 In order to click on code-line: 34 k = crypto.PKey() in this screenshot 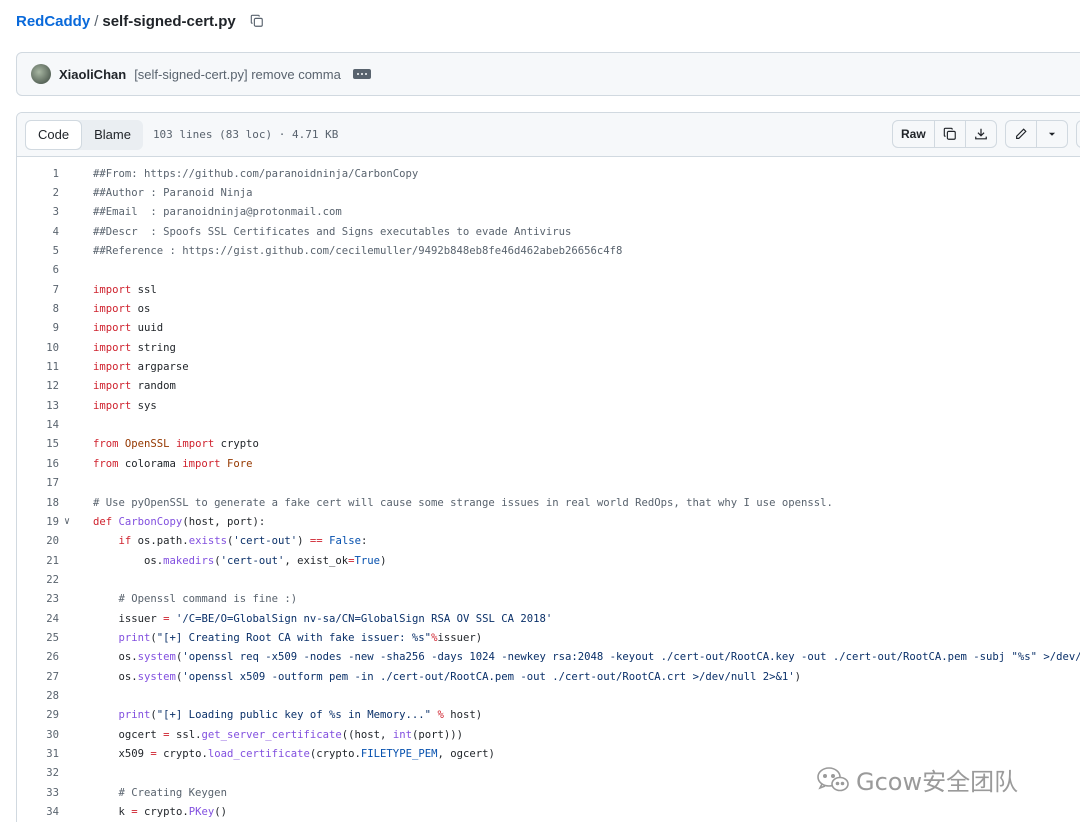, I will do `click(548, 811)`.